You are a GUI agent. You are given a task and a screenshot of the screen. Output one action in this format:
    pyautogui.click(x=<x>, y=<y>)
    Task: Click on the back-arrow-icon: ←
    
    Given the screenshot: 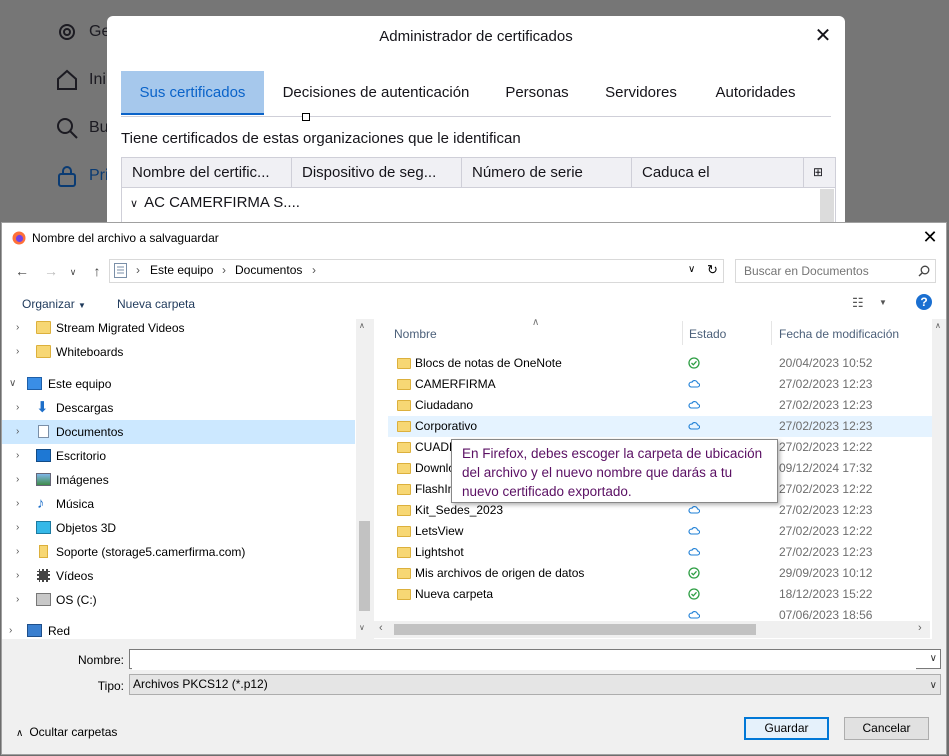 What is the action you would take?
    pyautogui.click(x=22, y=271)
    